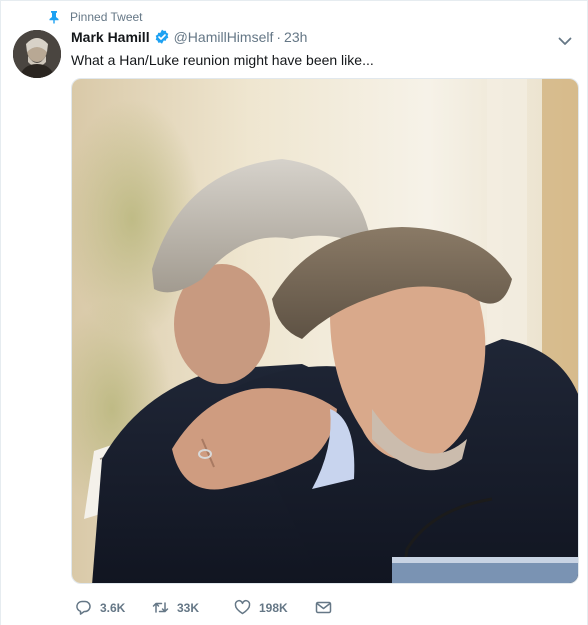 The width and height of the screenshot is (588, 625). I want to click on tweet-actions: 3.6K 33K 198K, so click(203, 607).